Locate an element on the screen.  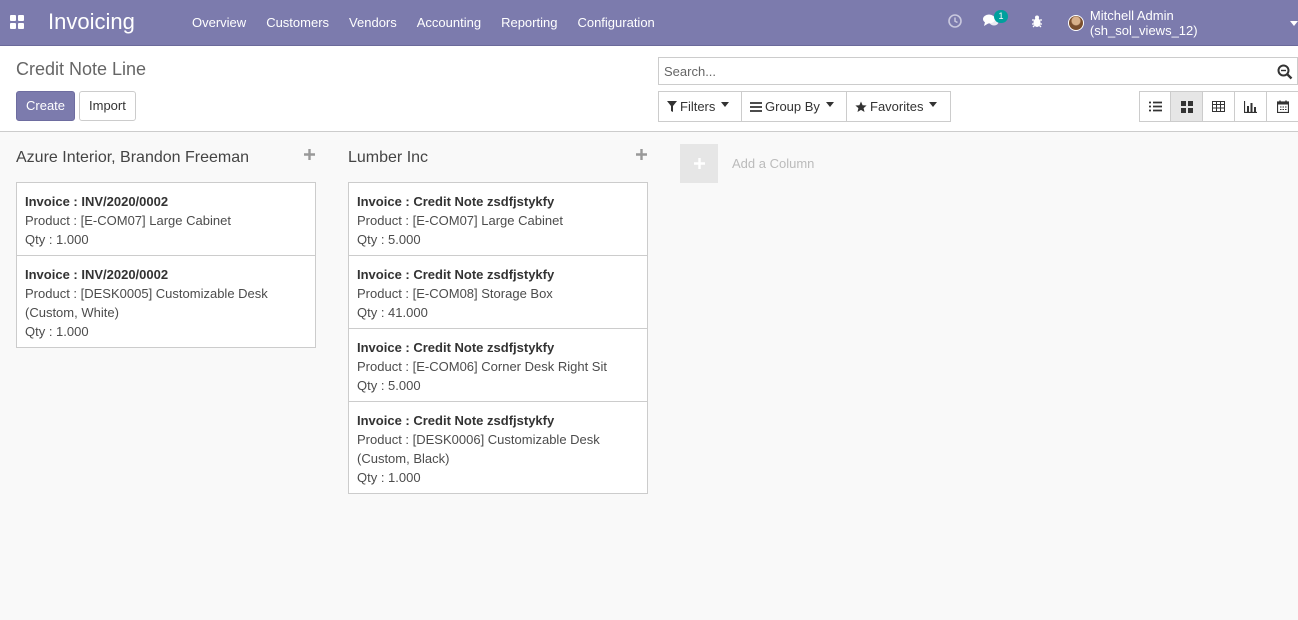
add-column-label: Add a Column is located at coordinates (773, 163).